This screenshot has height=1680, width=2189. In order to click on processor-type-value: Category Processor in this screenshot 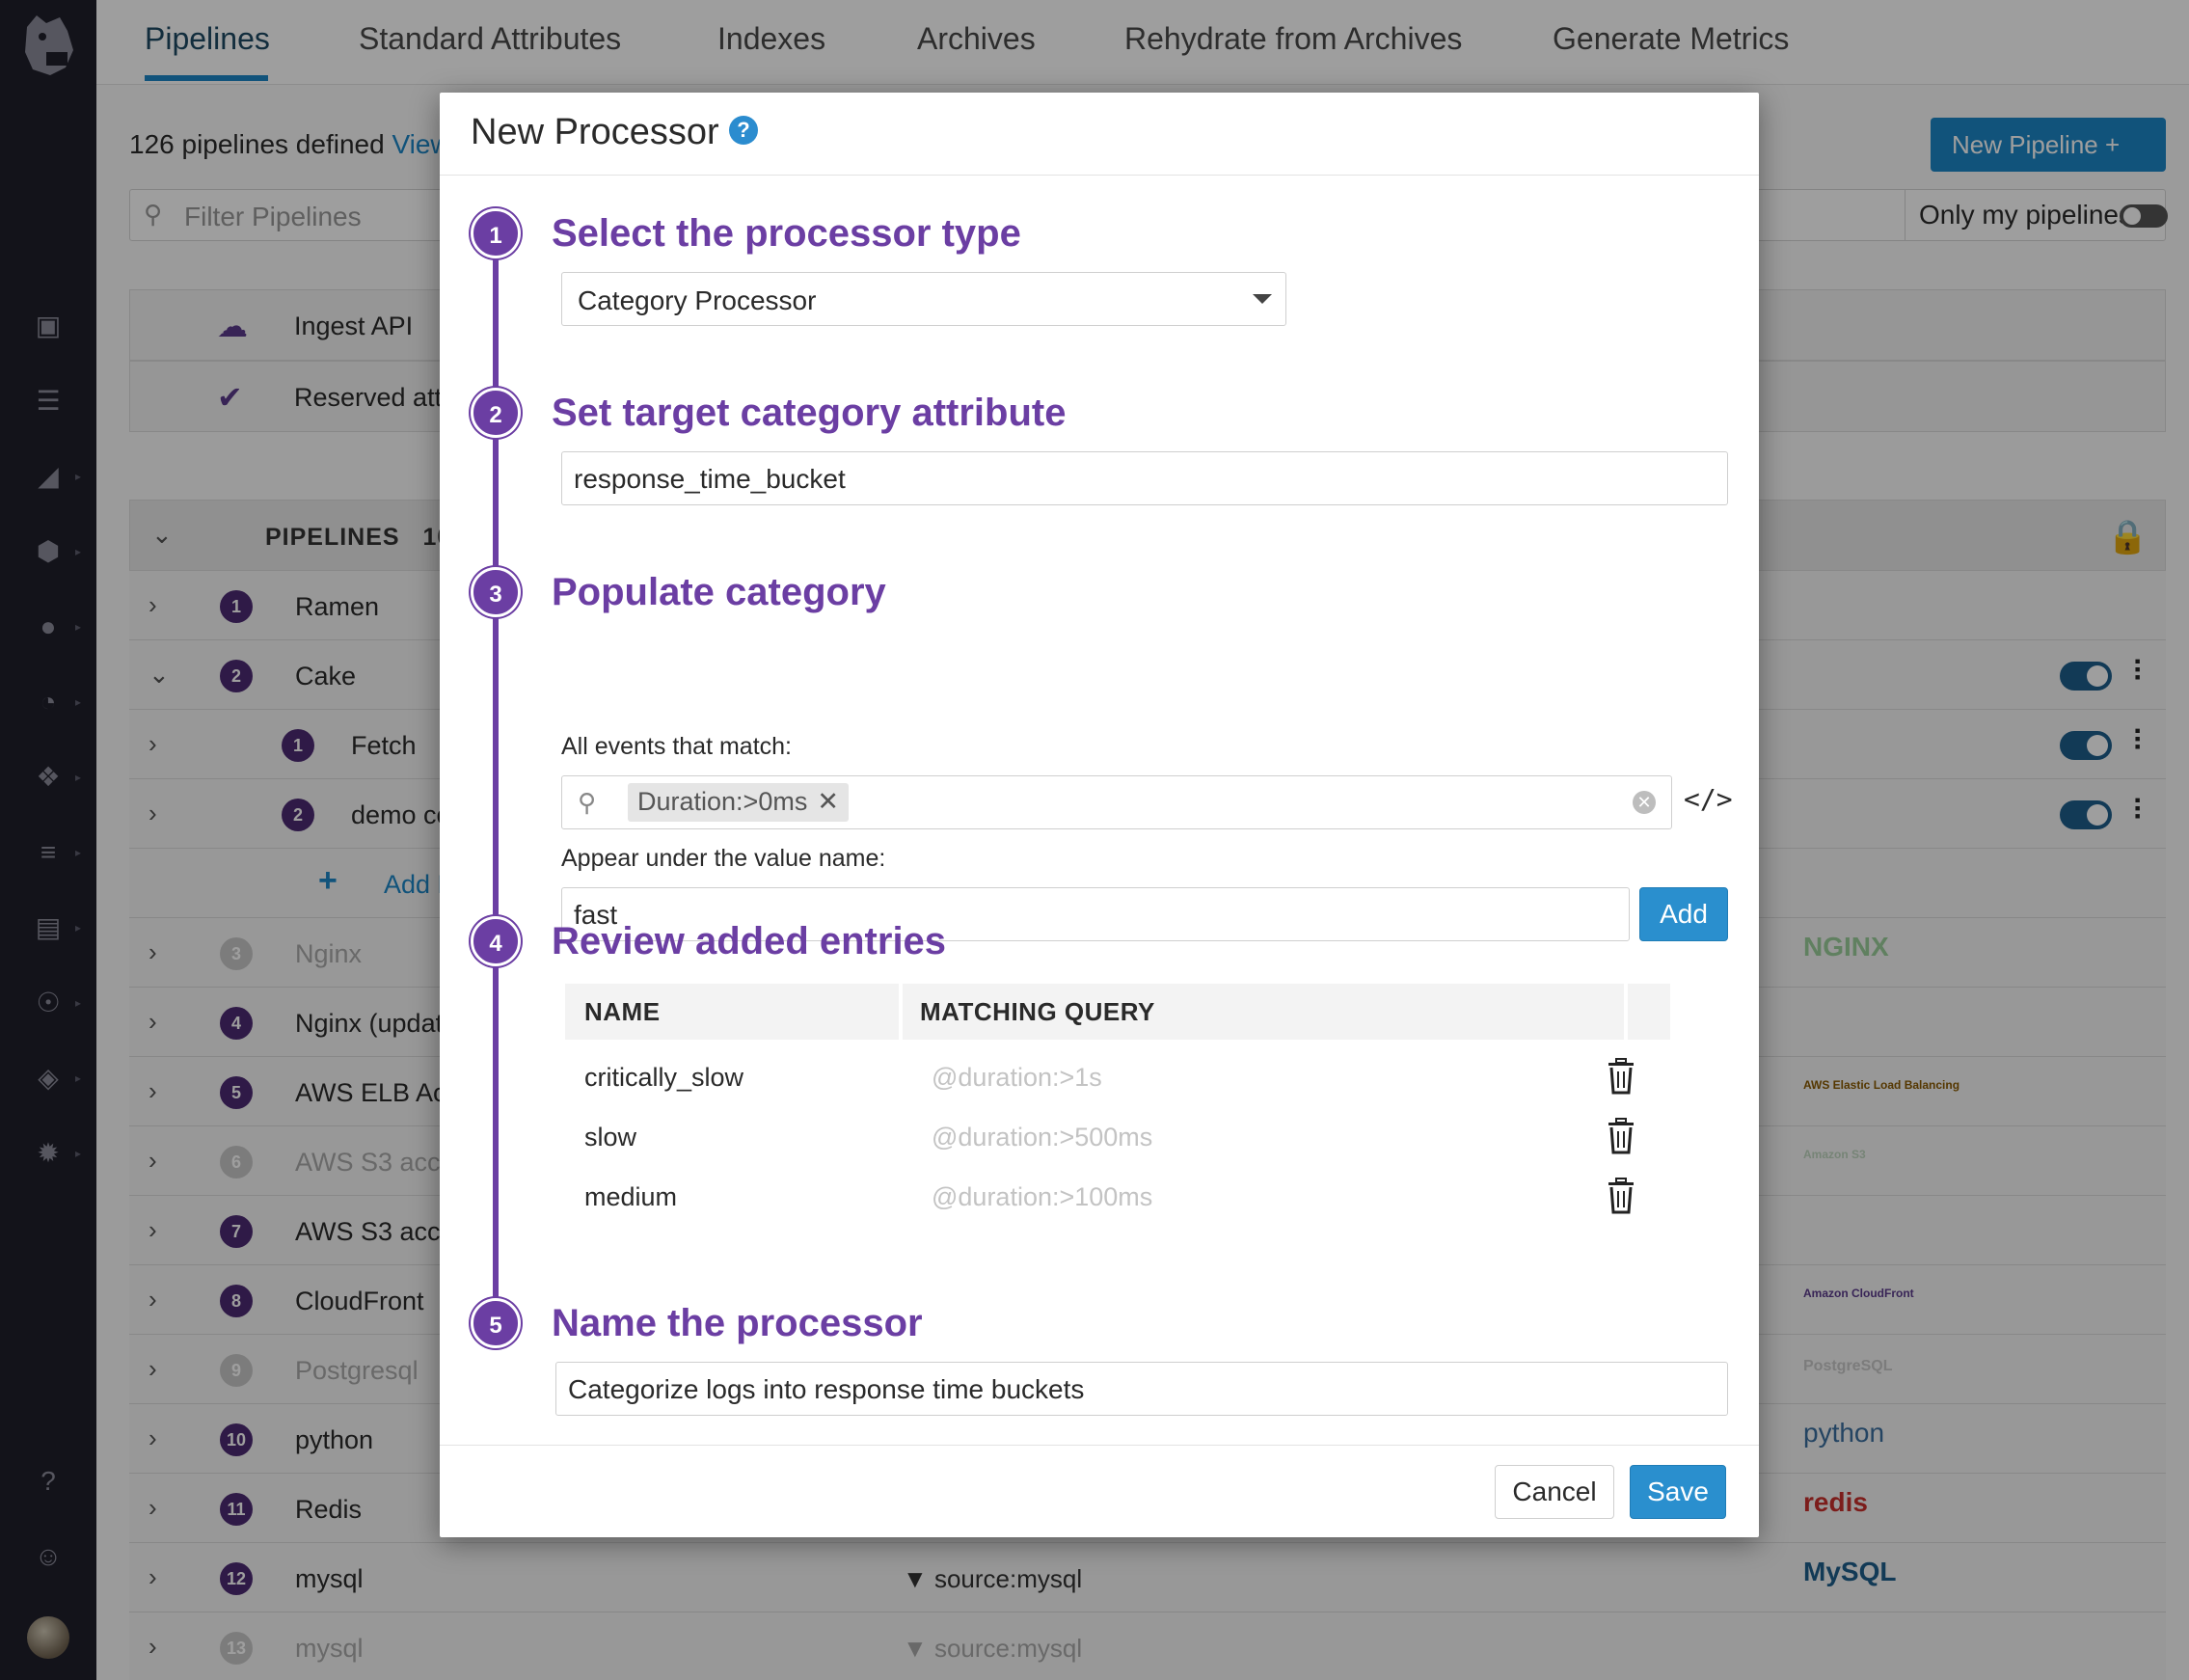, I will do `click(697, 300)`.